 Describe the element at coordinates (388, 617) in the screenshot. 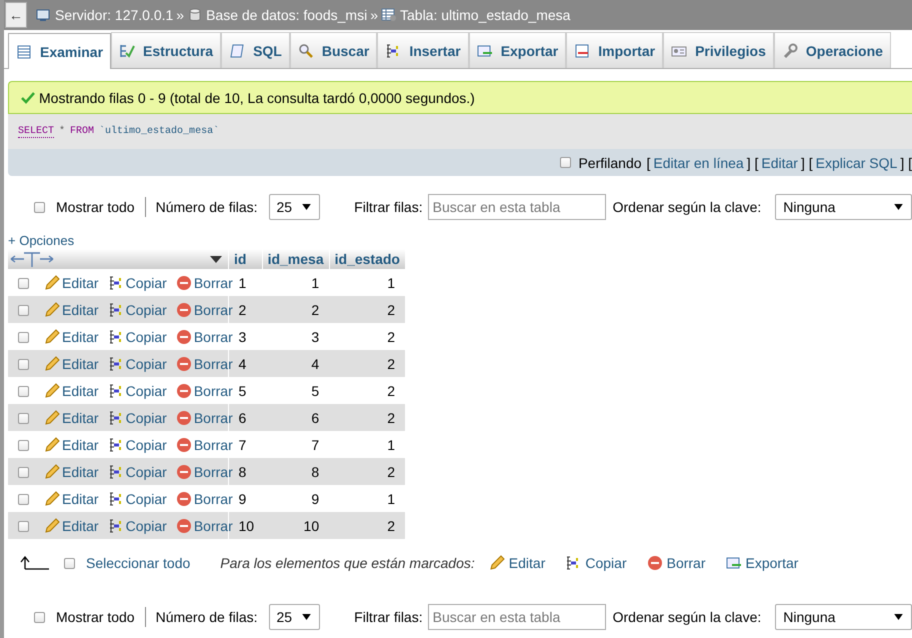

I see `filter-label: Filtrar filas:` at that location.